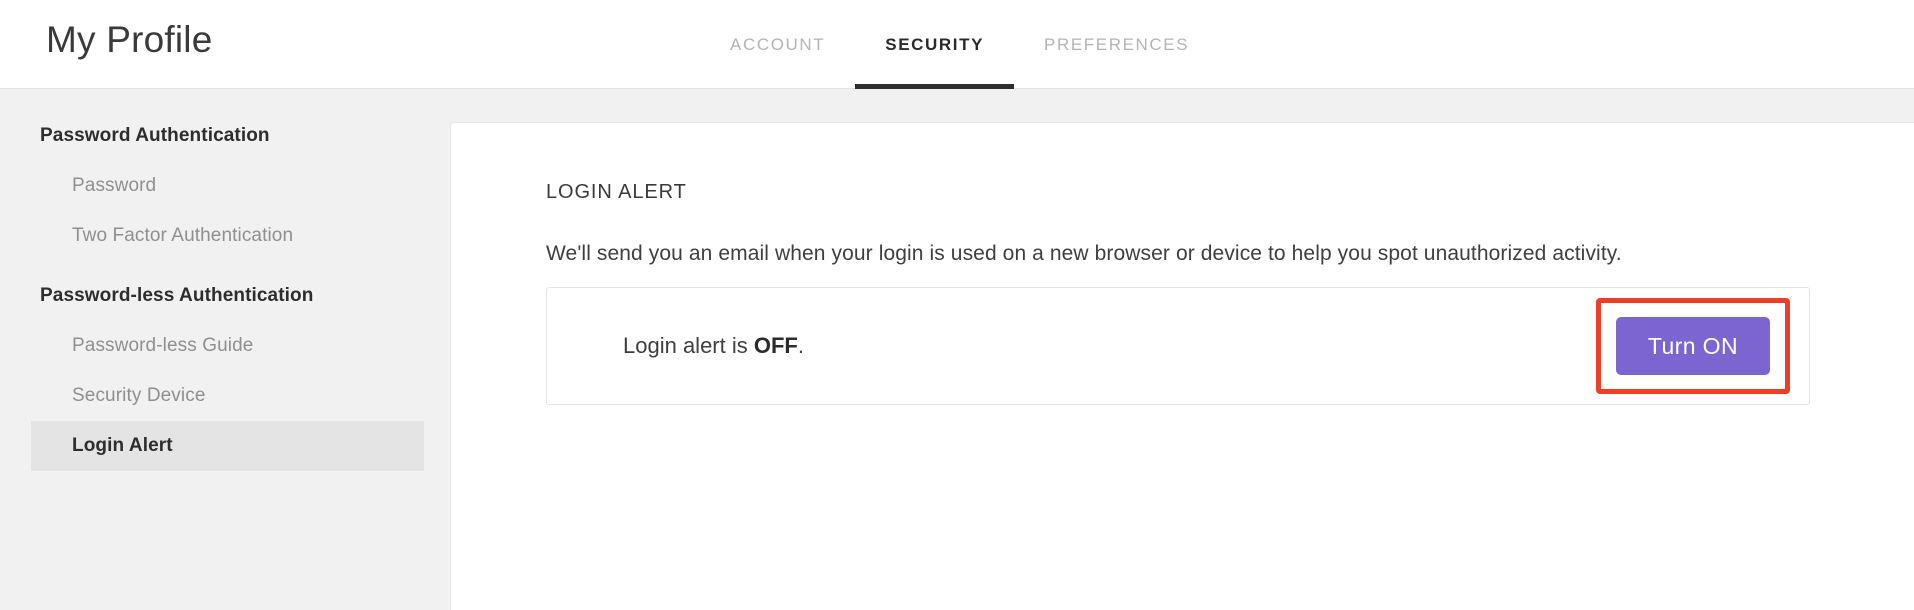 This screenshot has height=610, width=1914. What do you see at coordinates (1178, 346) in the screenshot?
I see `login-alert-status-panel: Login alert is OFF. Turn ON` at bounding box center [1178, 346].